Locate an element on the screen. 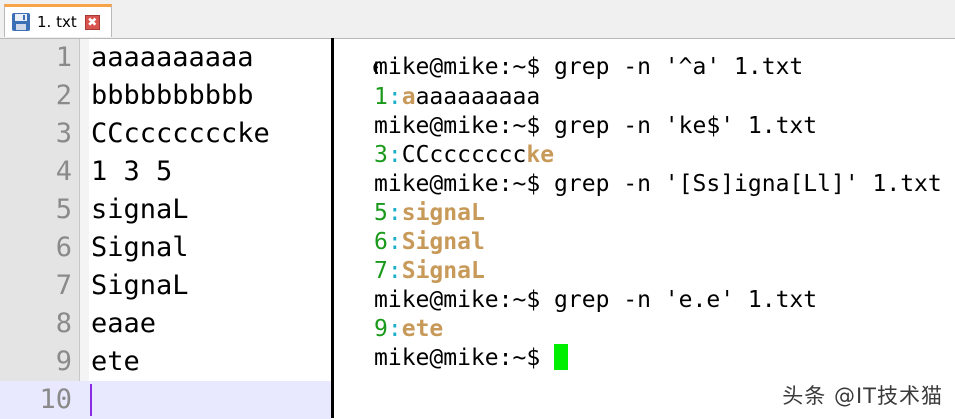 The height and width of the screenshot is (419, 955). match-line-number: 9 is located at coordinates (381, 329).